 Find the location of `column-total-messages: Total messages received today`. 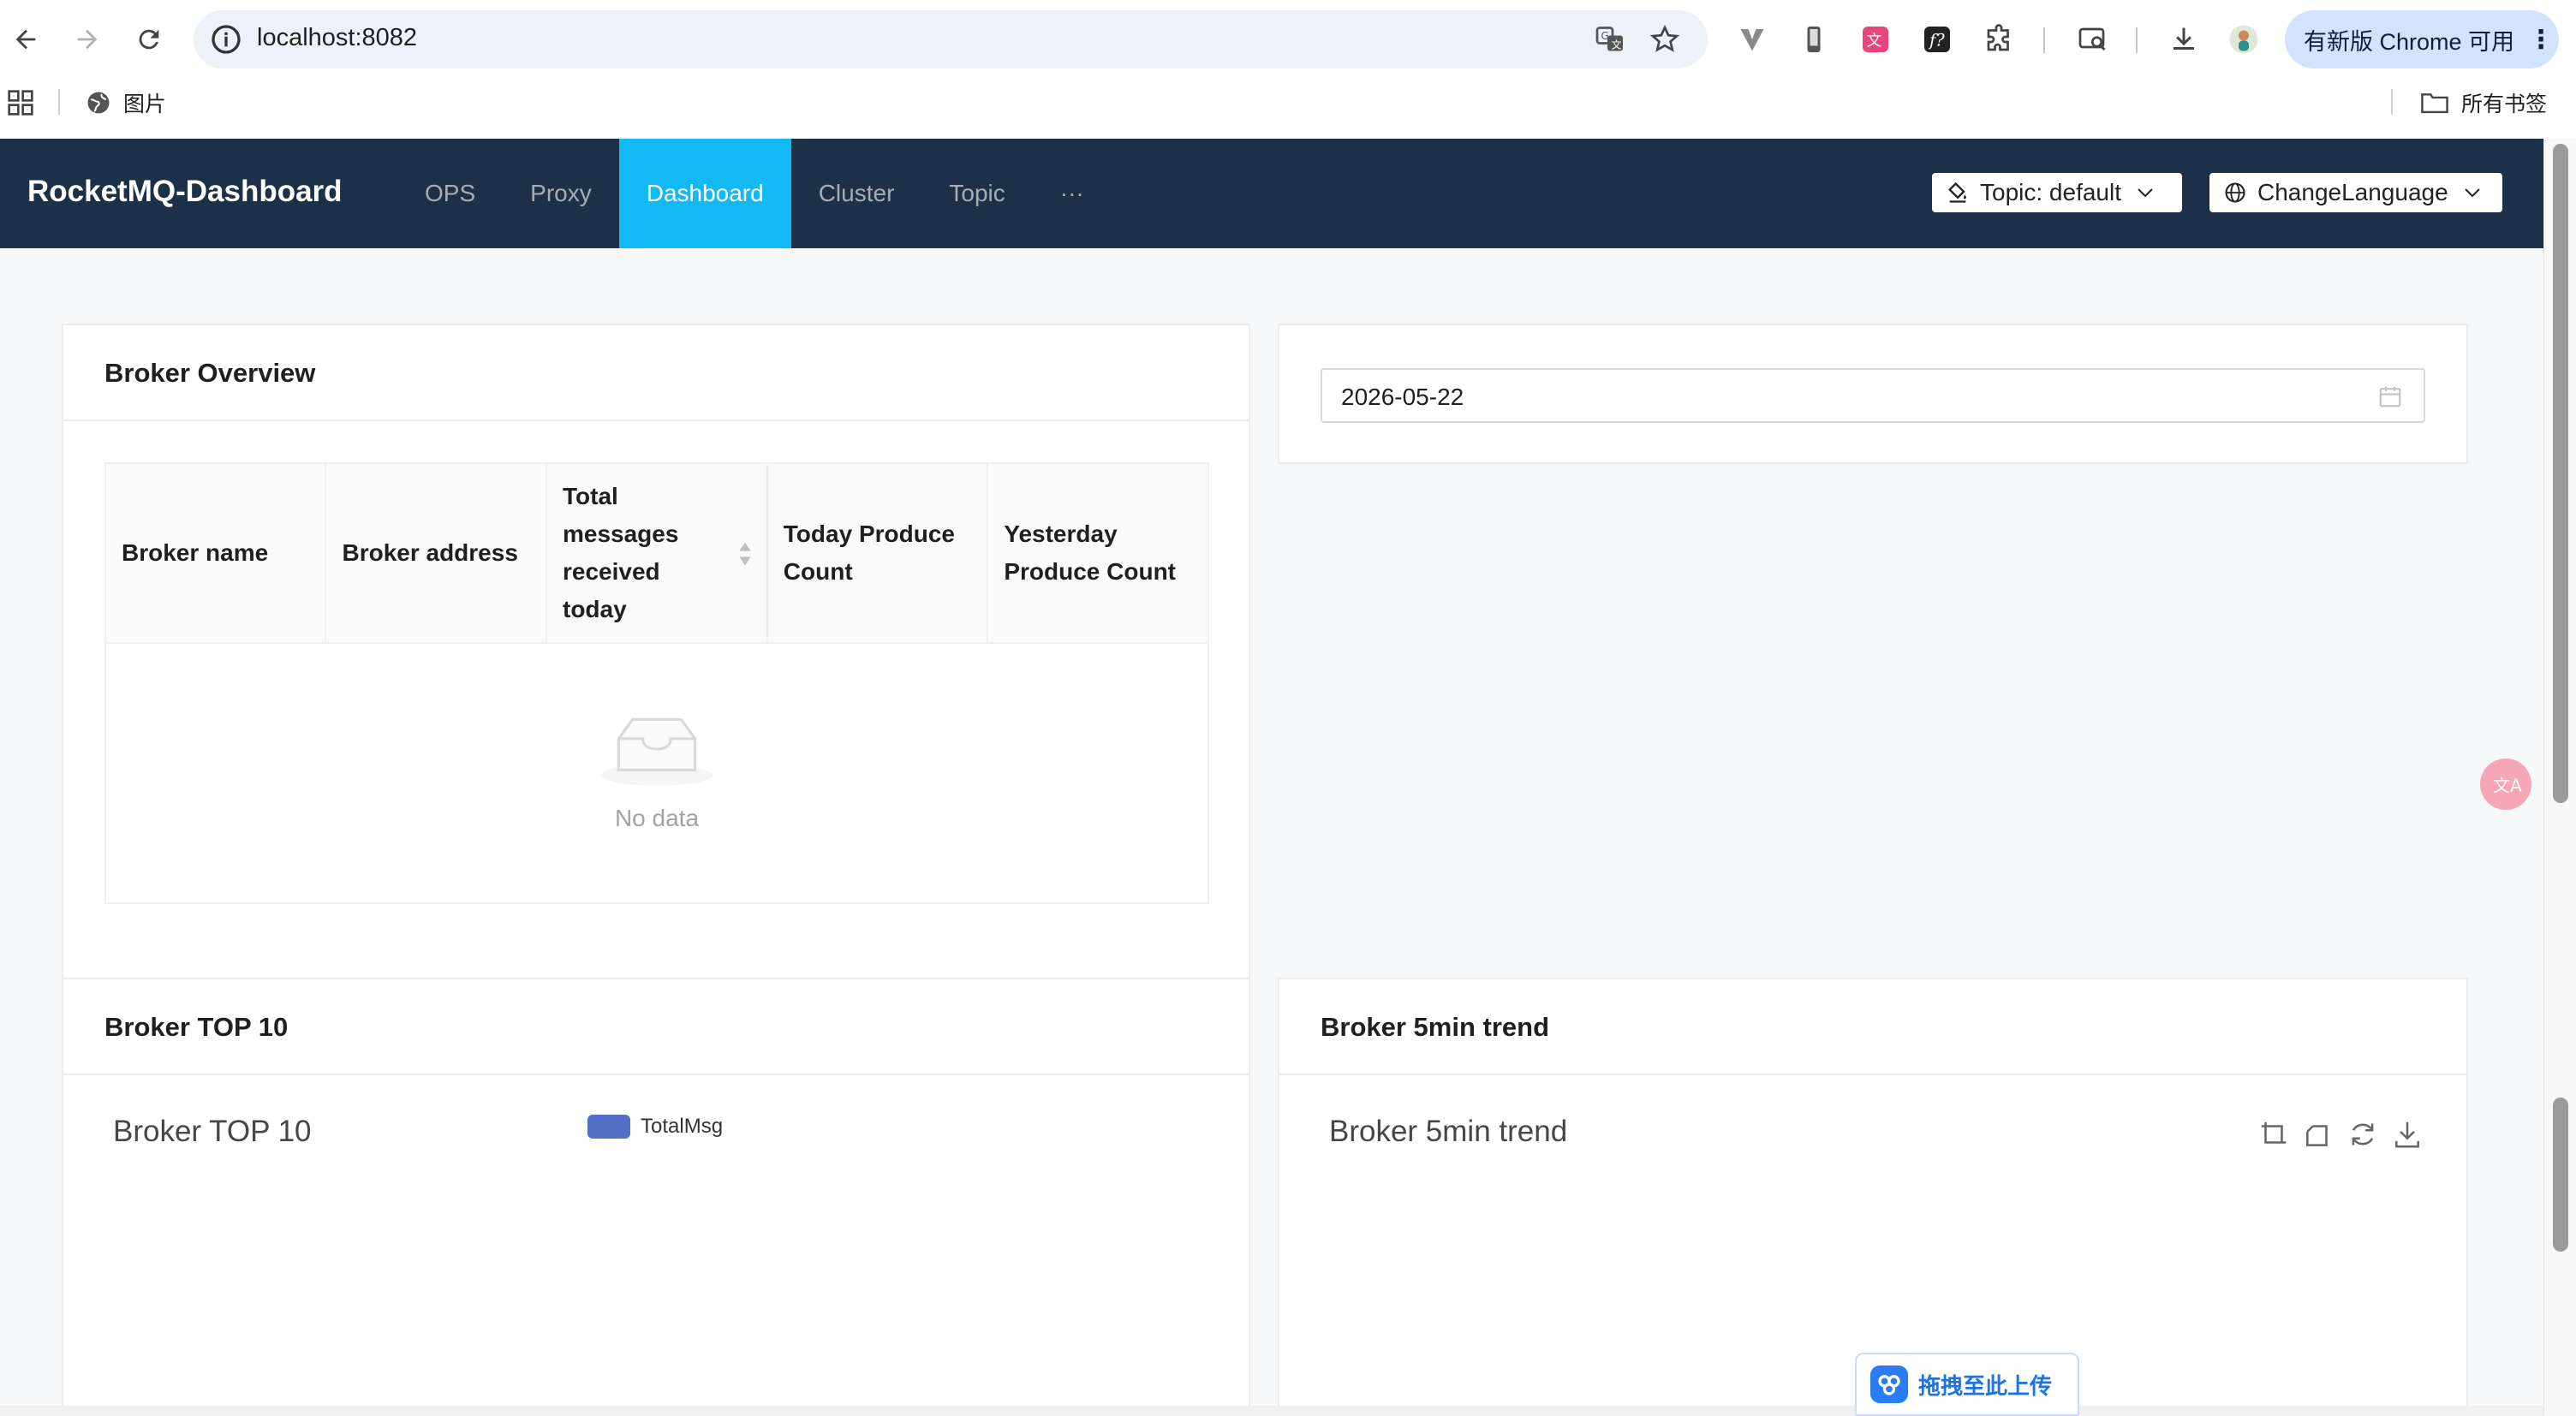

column-total-messages: Total messages received today is located at coordinates (657, 553).